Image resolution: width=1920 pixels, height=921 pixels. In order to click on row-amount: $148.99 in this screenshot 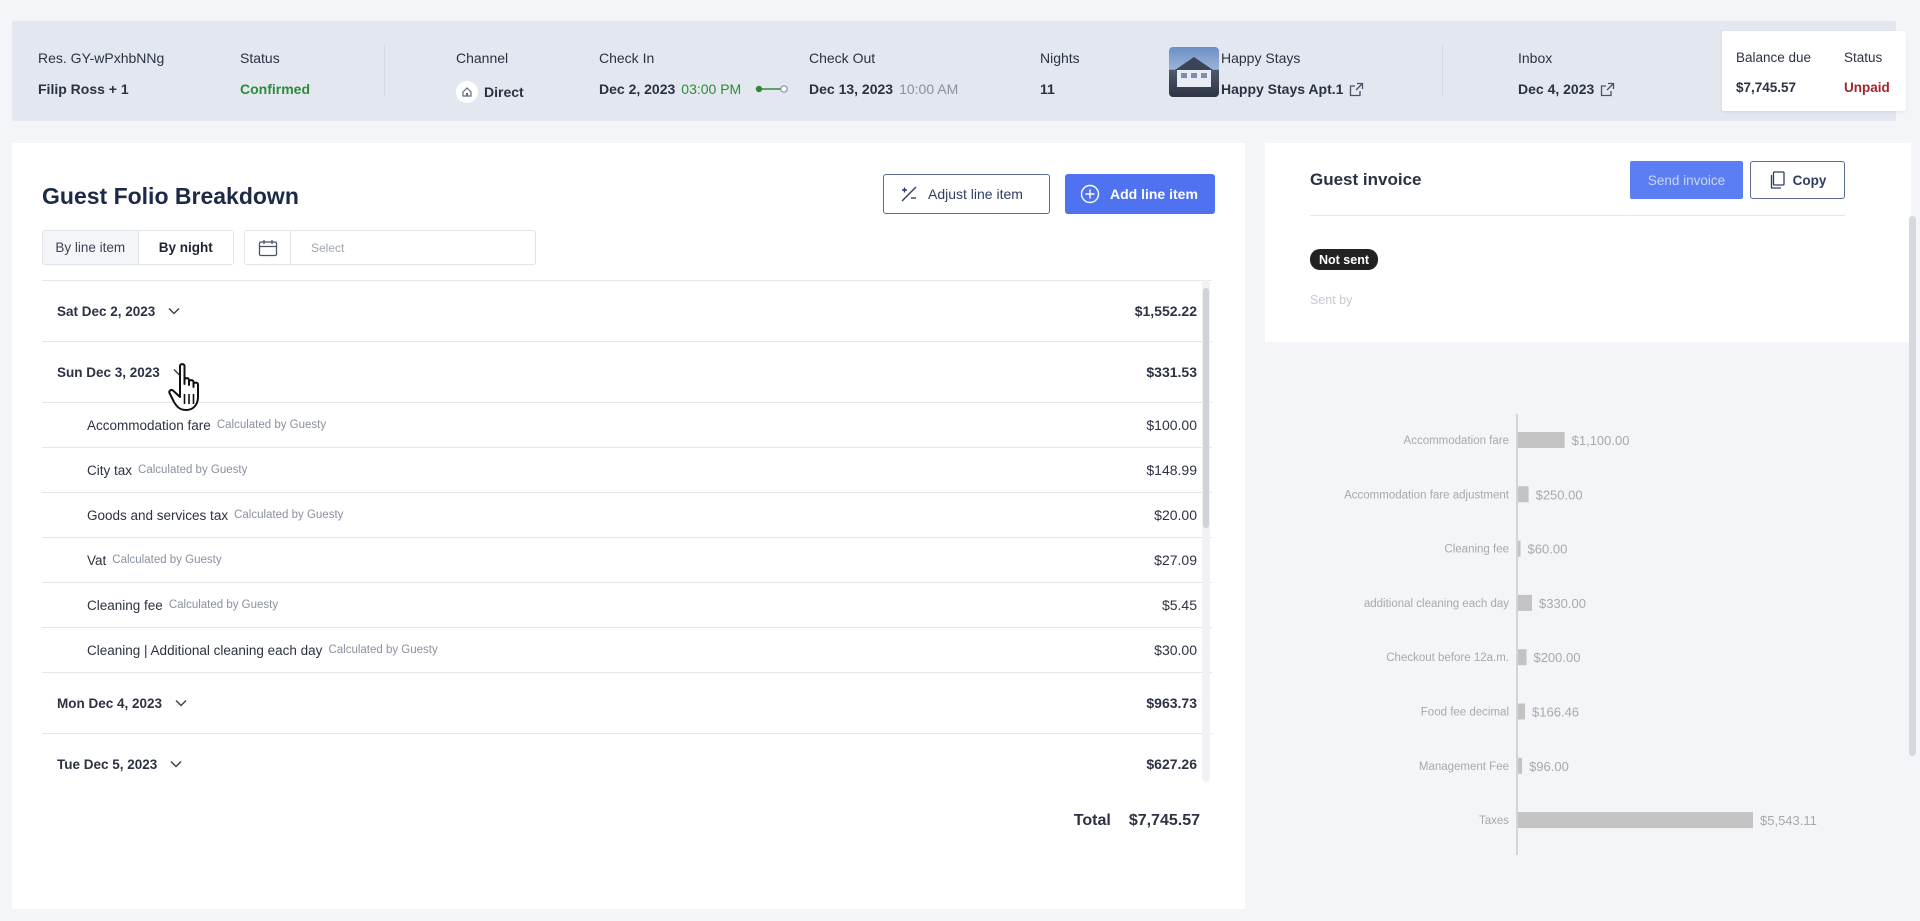, I will do `click(1171, 470)`.